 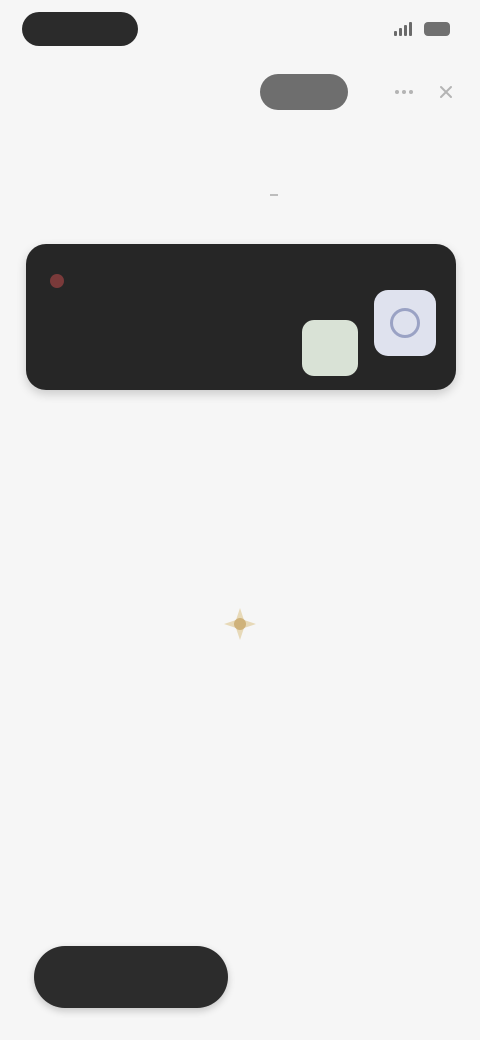 What do you see at coordinates (354, 977) in the screenshot?
I see `secondary-action-button` at bounding box center [354, 977].